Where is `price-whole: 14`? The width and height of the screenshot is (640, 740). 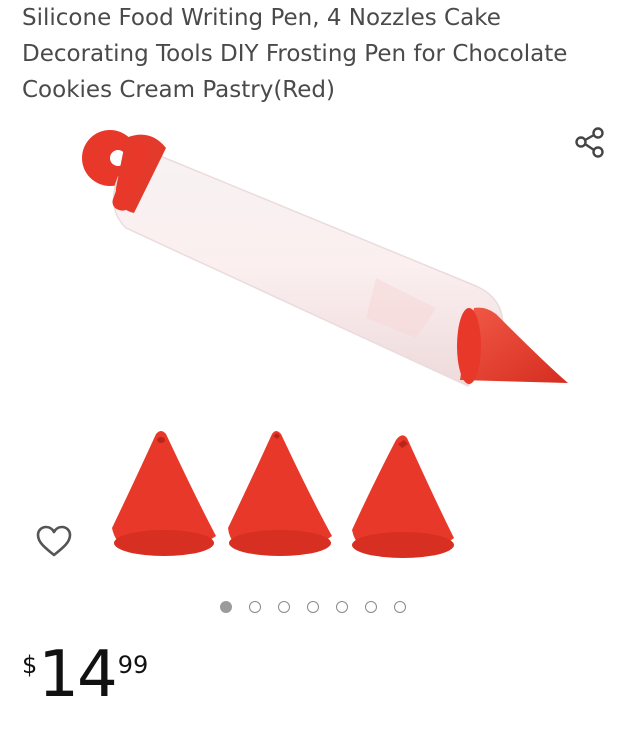 price-whole: 14 is located at coordinates (77, 675).